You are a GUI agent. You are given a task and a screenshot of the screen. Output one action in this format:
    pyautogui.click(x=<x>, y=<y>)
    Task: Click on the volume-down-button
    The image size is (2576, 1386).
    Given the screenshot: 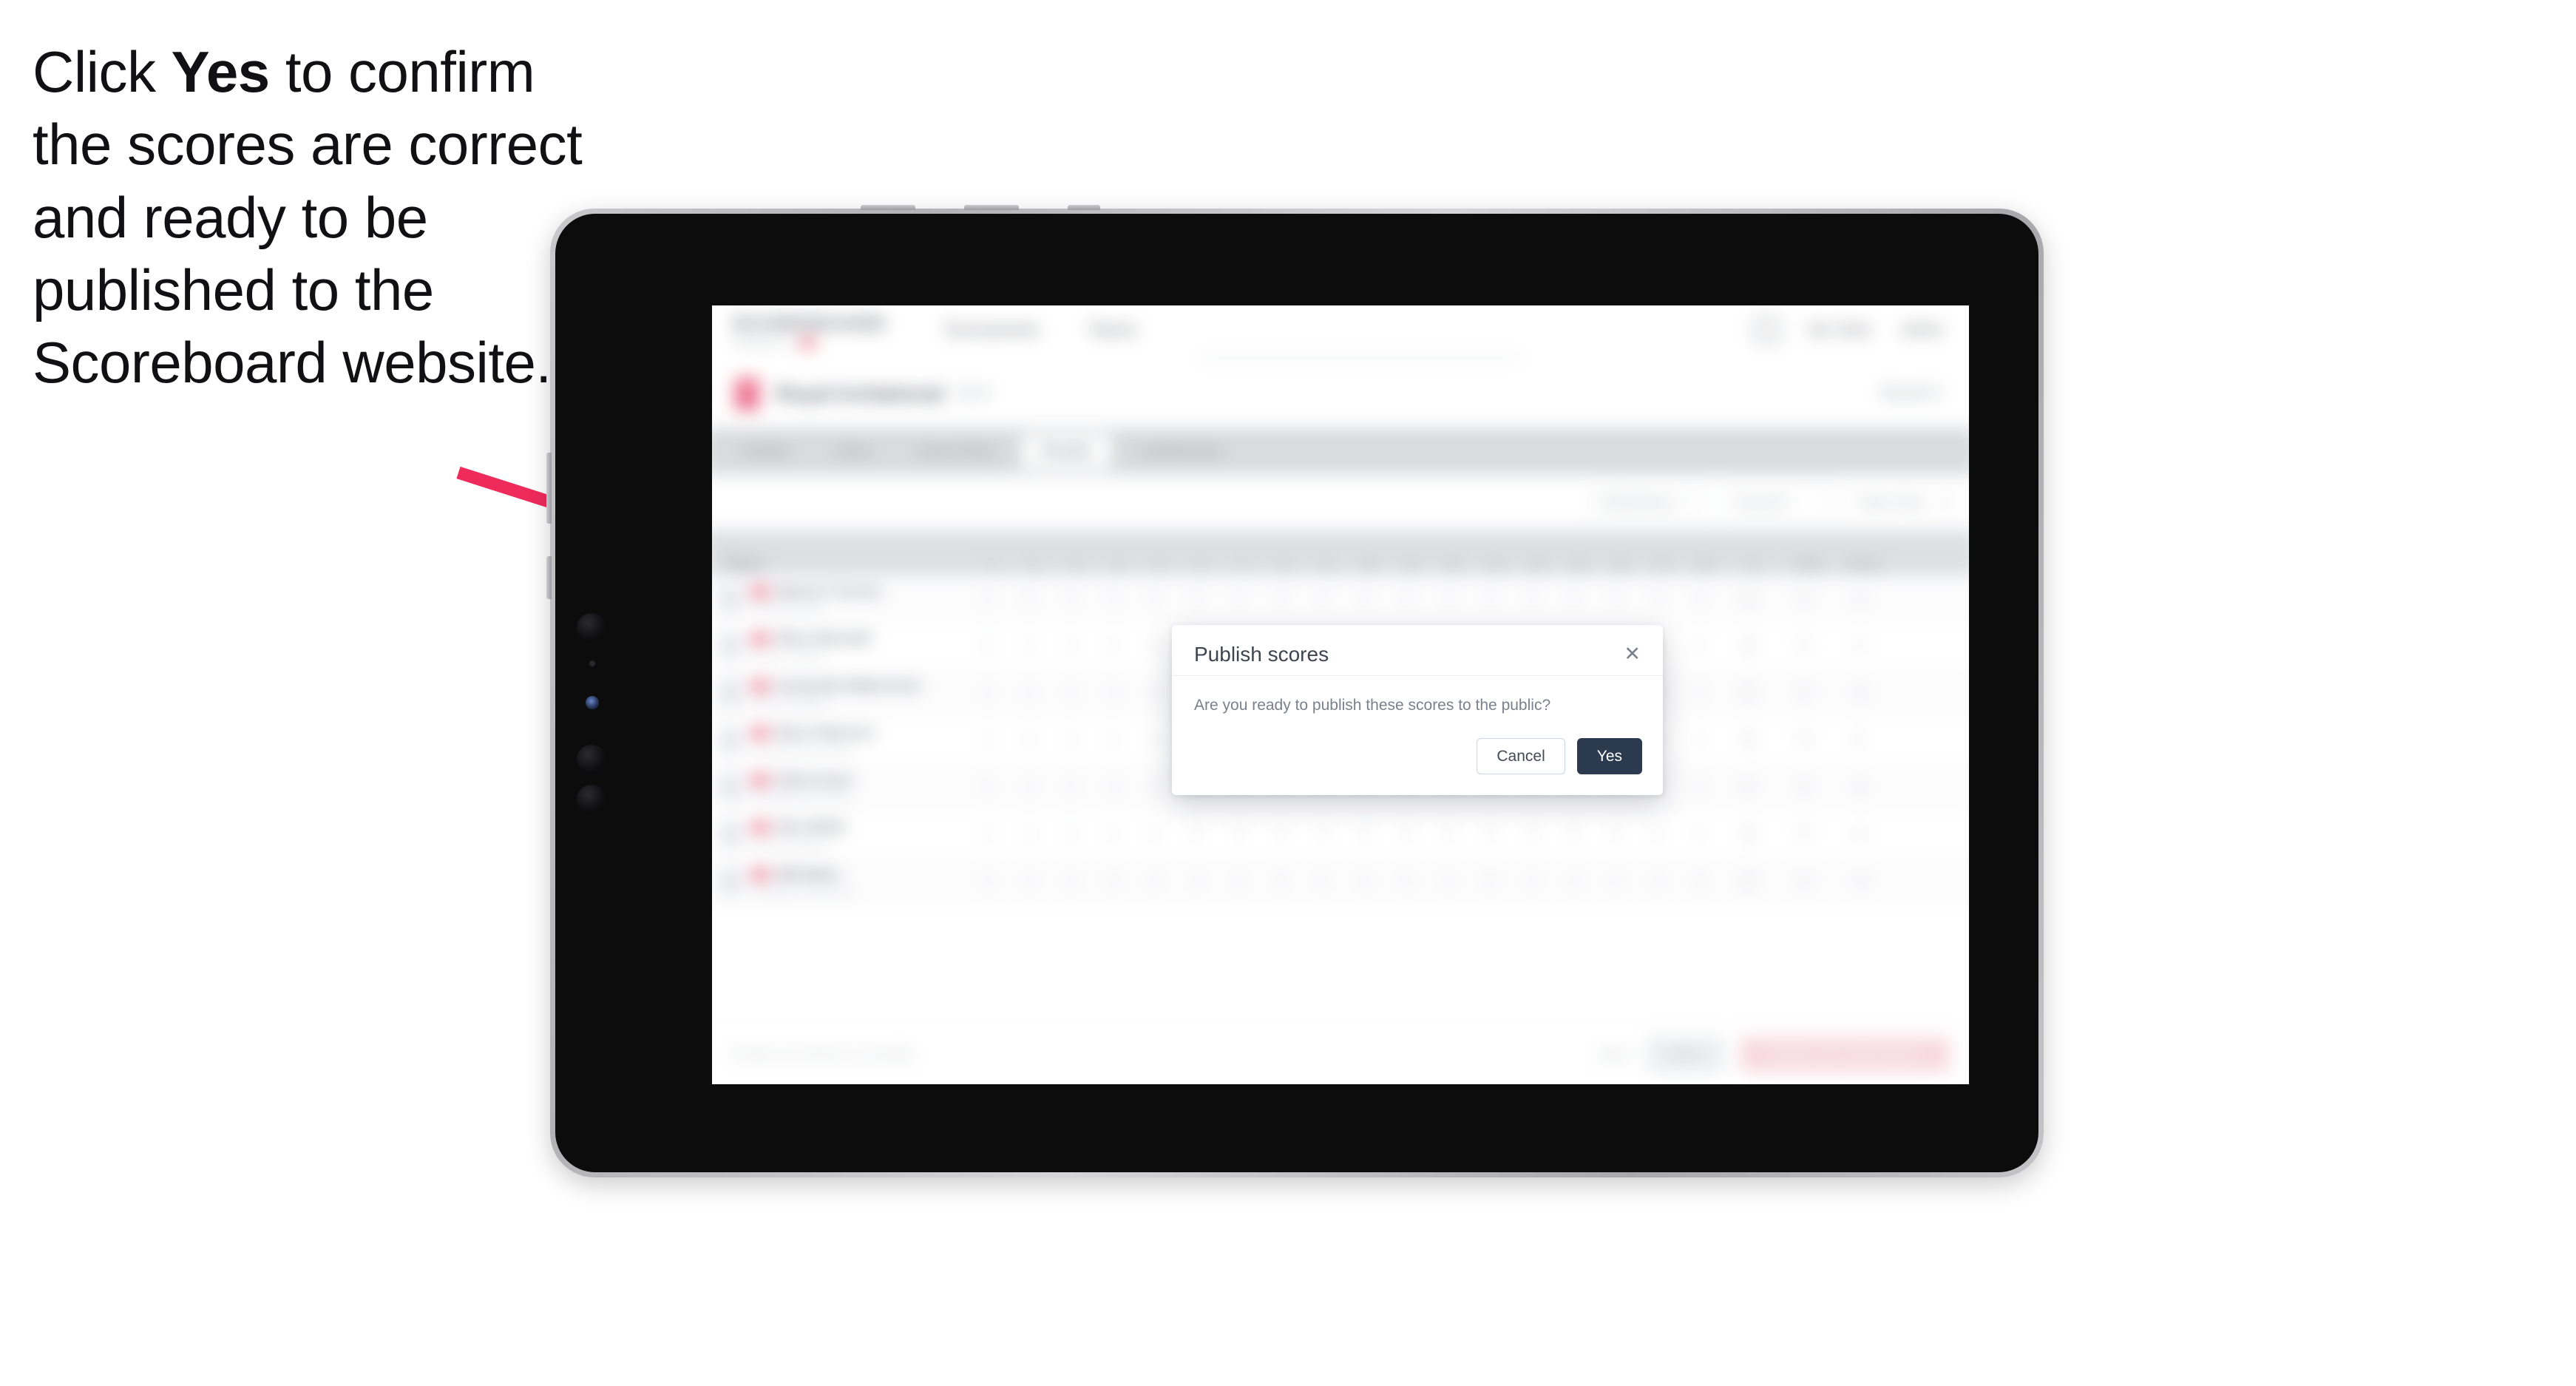 What is the action you would take?
    pyautogui.click(x=991, y=207)
    